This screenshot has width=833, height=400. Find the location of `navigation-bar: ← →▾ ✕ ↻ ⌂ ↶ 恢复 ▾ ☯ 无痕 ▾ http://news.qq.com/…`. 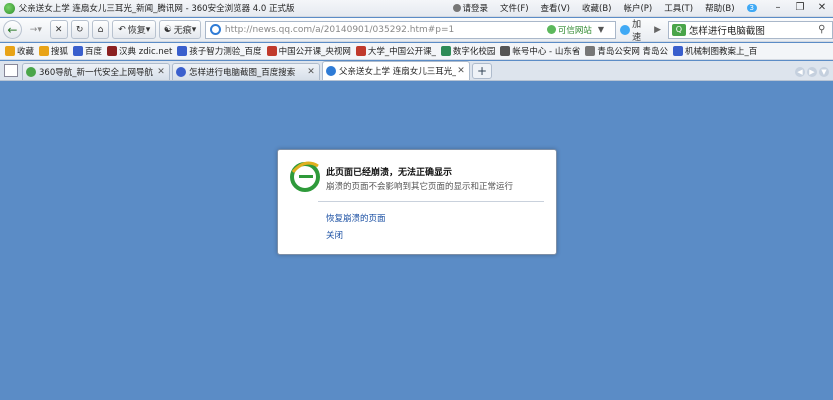

navigation-bar: ← →▾ ✕ ↻ ⌂ ↶ 恢复 ▾ ☯ 无痕 ▾ http://news.qq.com/… is located at coordinates (416, 30).